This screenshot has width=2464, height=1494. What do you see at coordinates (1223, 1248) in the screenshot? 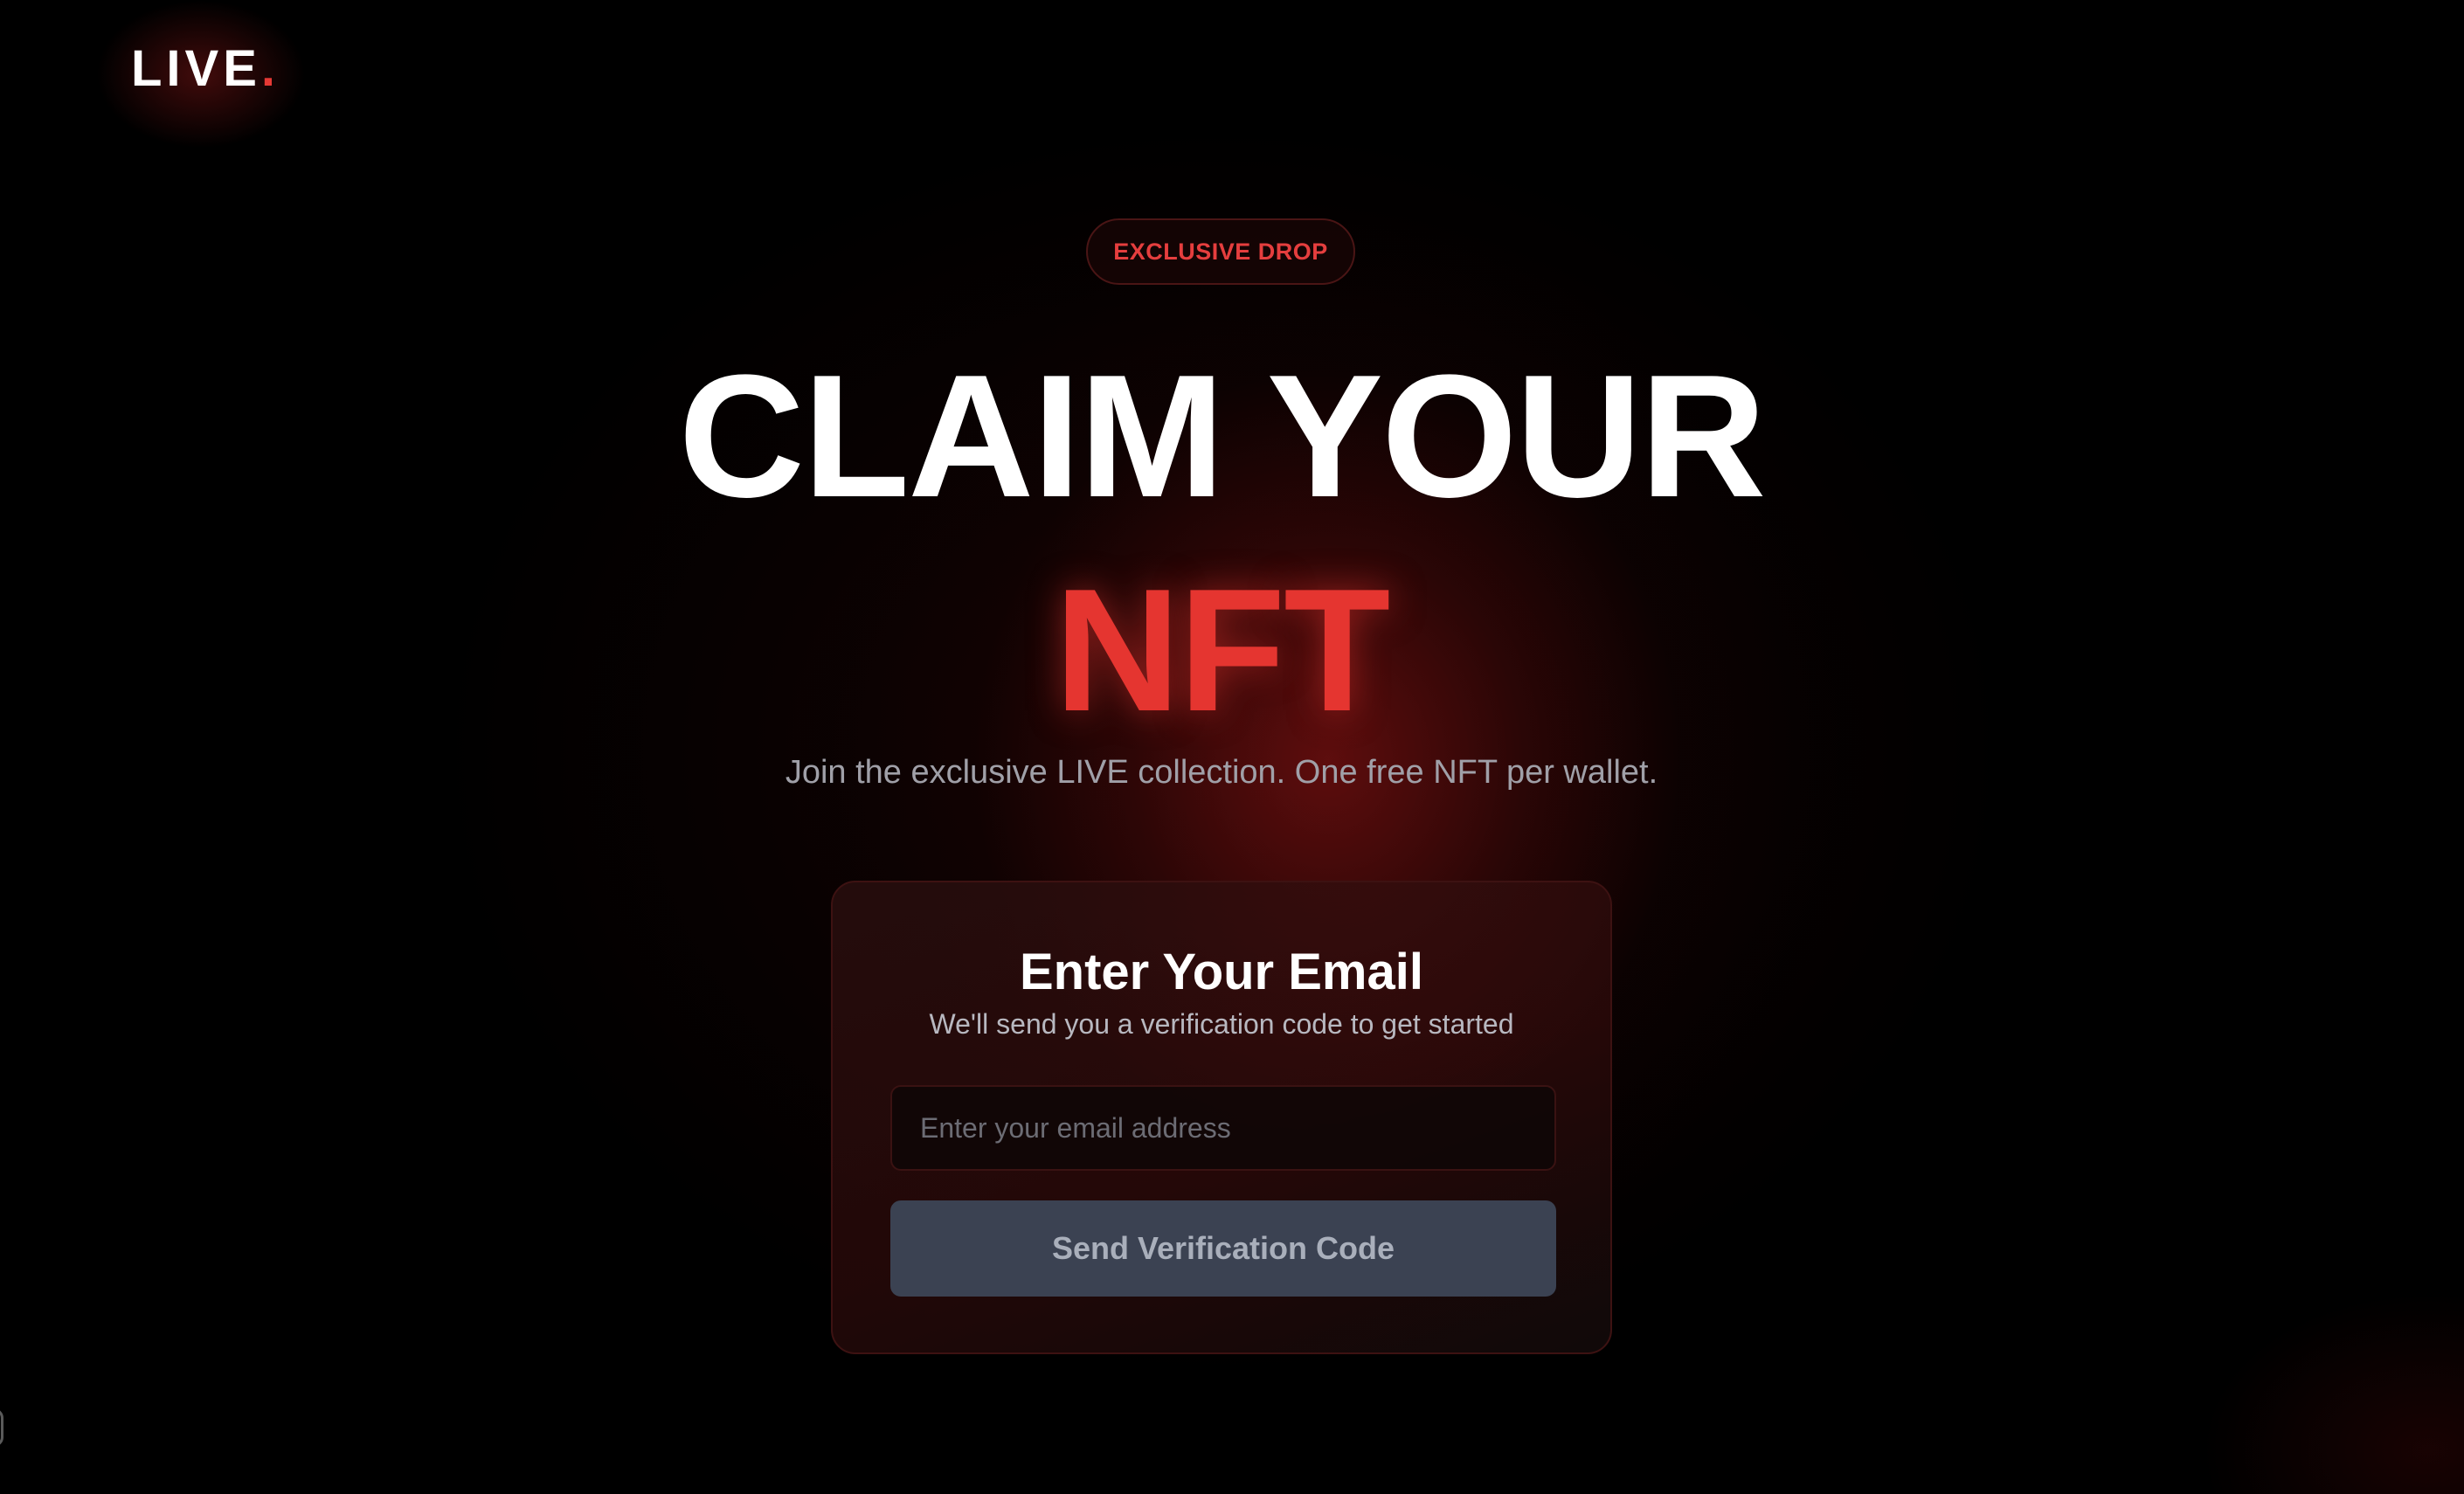
I see `send-verification-code-button: Send Verification Code` at bounding box center [1223, 1248].